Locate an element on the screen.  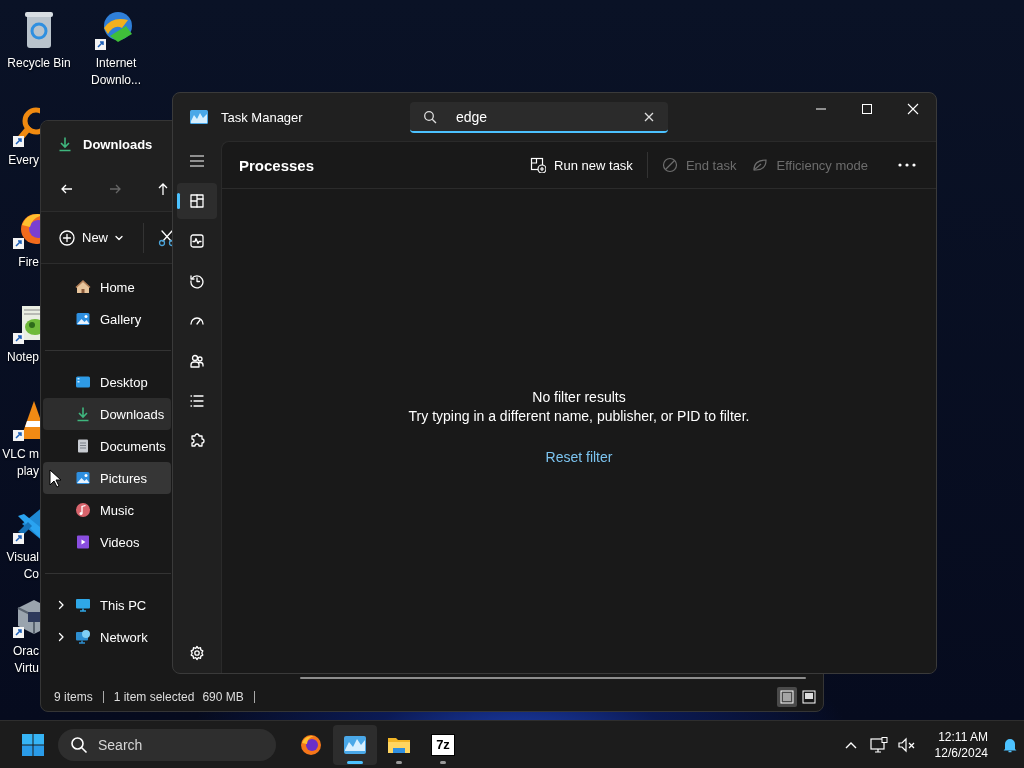
chevron-up-icon is located at coordinates (850, 744).